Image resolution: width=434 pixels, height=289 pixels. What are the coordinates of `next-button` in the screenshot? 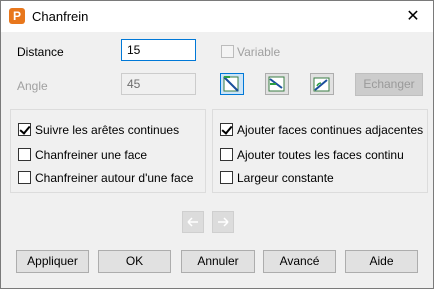 It's located at (223, 222).